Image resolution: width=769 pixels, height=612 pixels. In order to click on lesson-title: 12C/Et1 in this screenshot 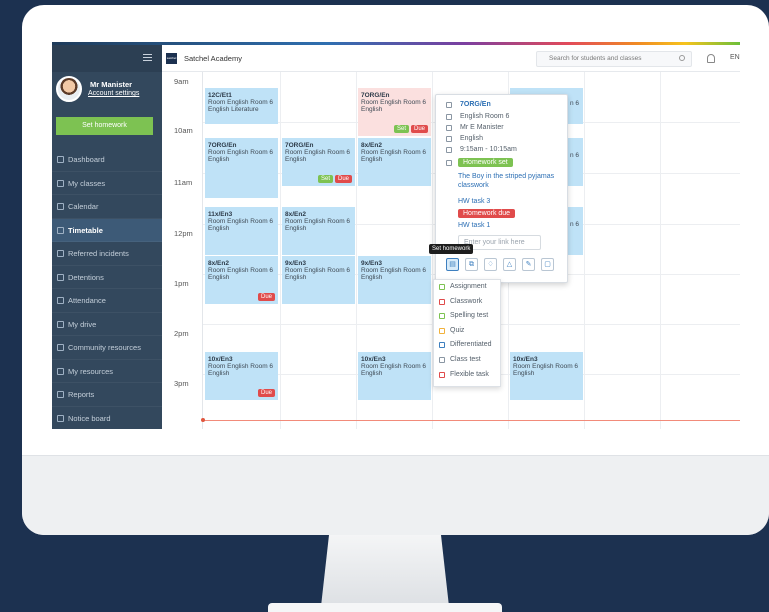, I will do `click(220, 95)`.